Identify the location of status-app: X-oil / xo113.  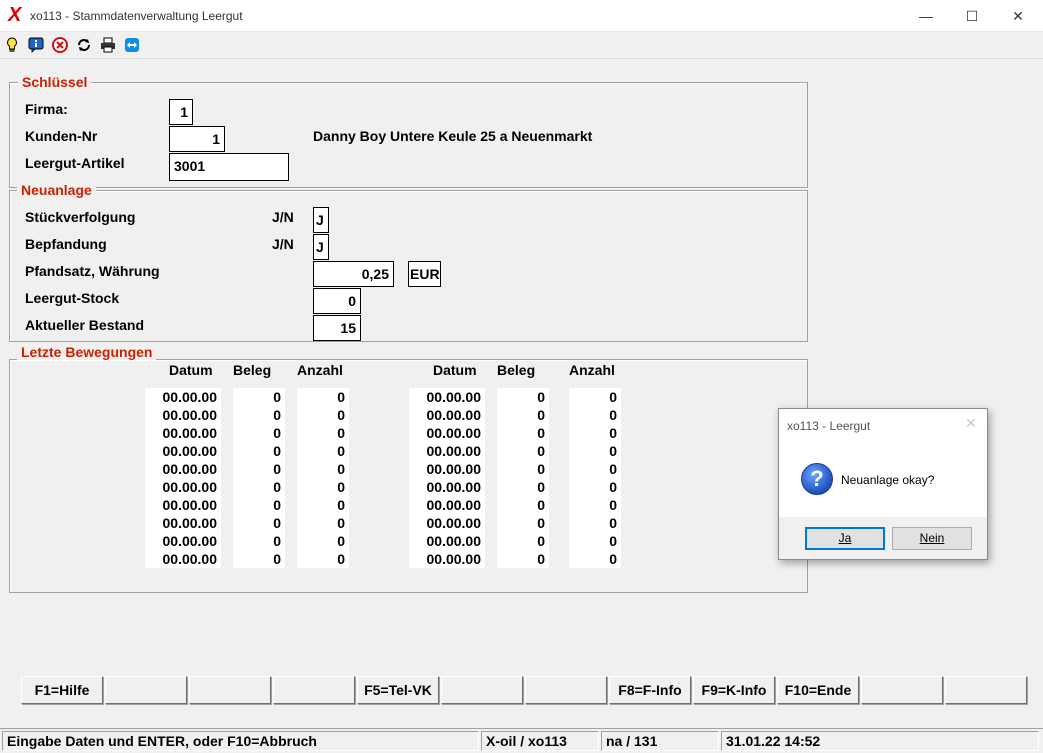
(540, 741).